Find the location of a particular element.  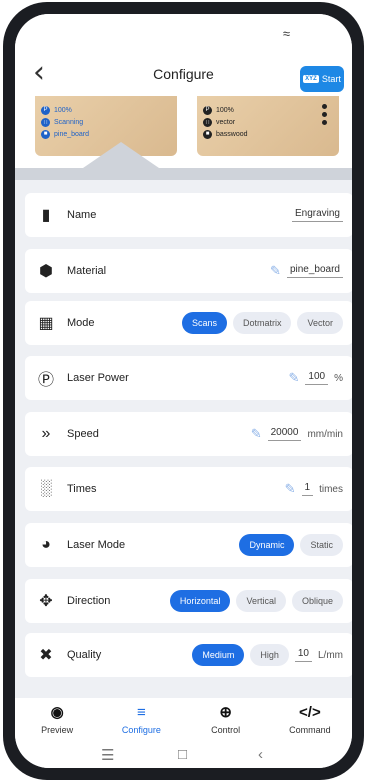

system-nav-bar: ☰ □ ‹ is located at coordinates (183, 755).